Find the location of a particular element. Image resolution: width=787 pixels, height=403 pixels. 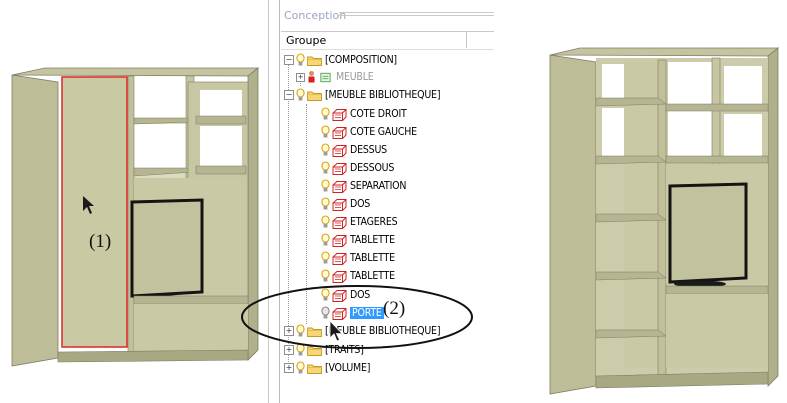

tree-item-meuble: + MEUBLE is located at coordinates (335, 77).